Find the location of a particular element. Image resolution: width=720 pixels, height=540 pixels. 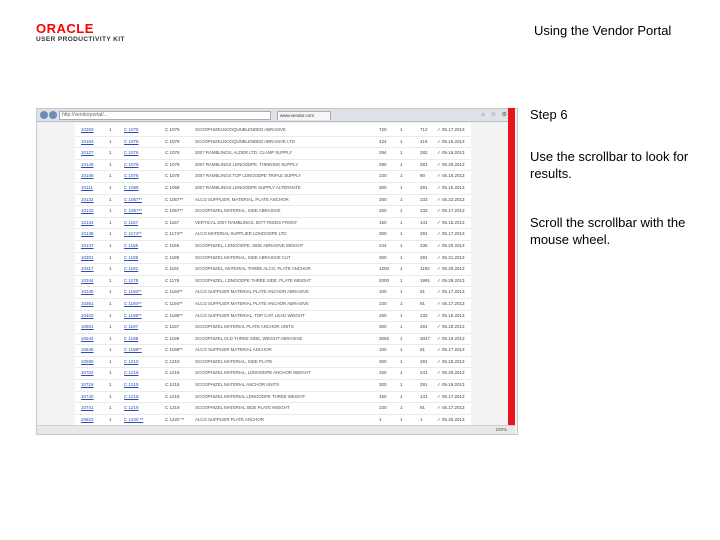

row-id-link: 10127 is located at coordinates (92, 153).